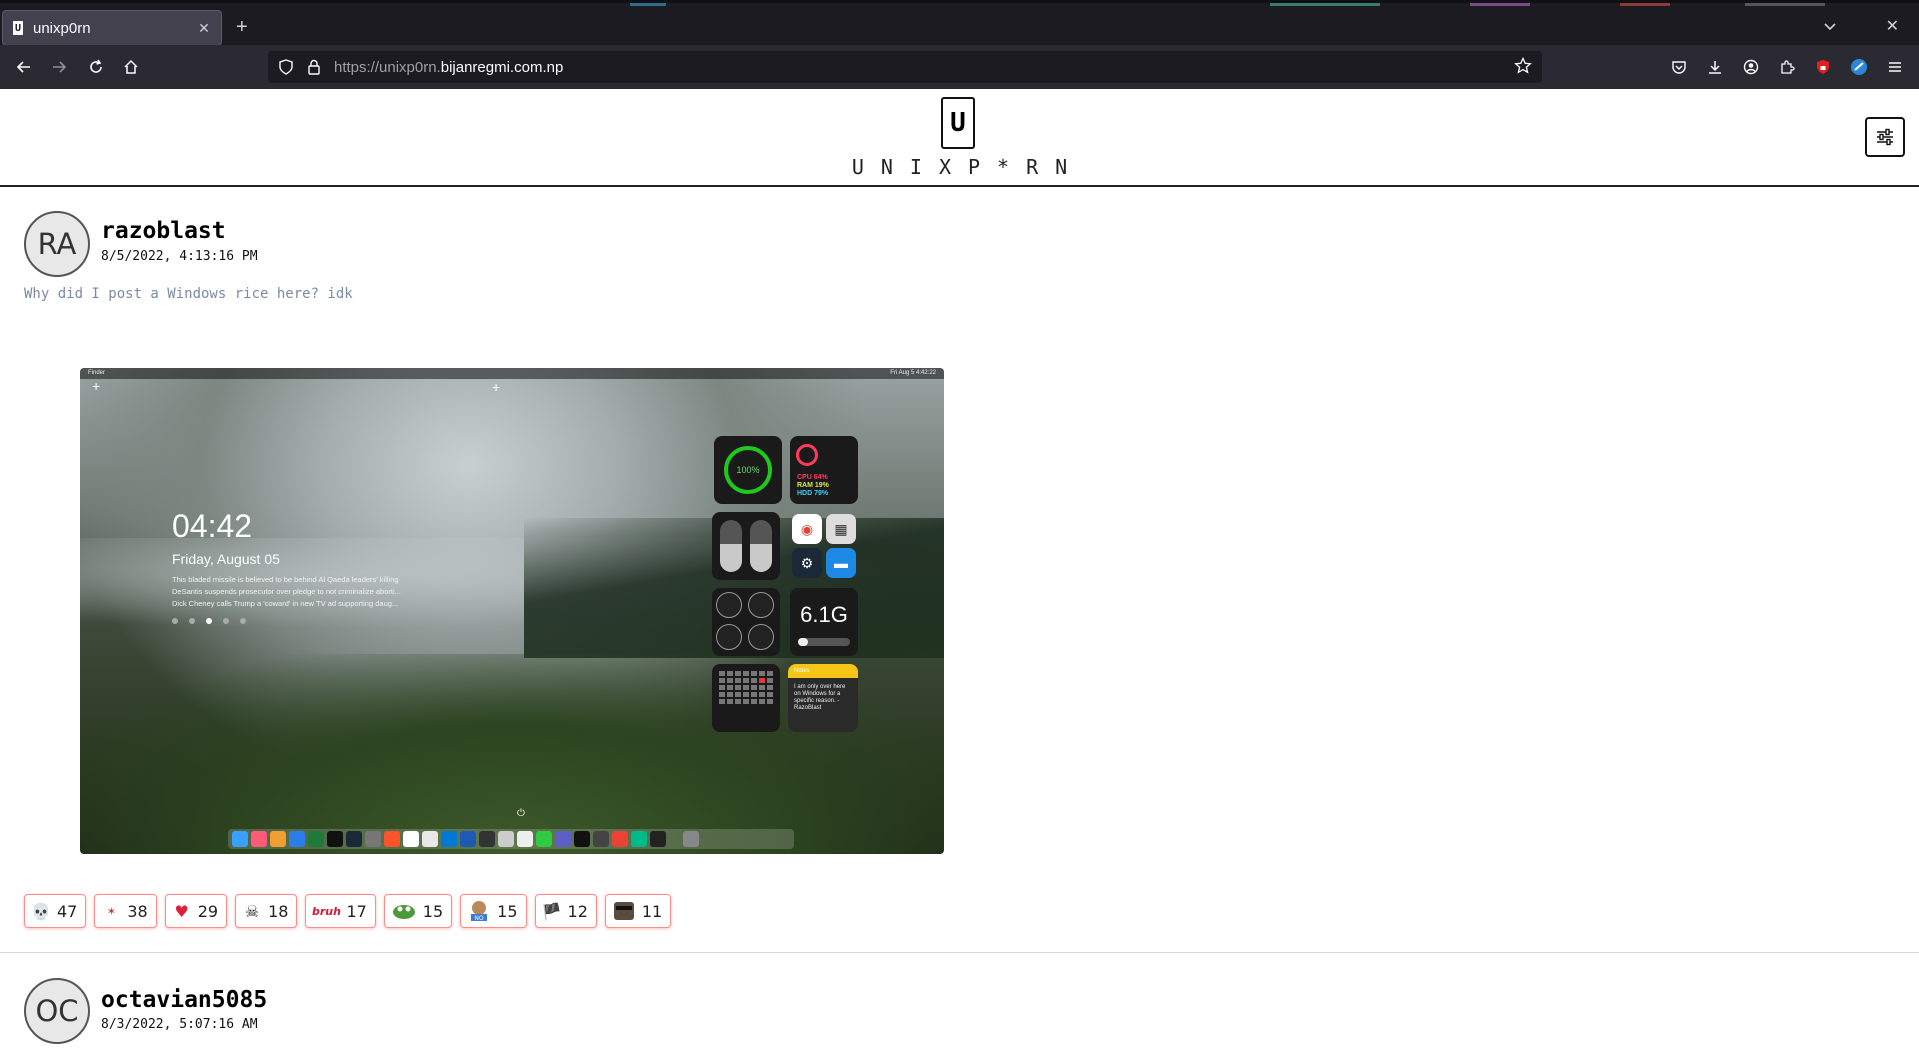 Image resolution: width=1919 pixels, height=1049 pixels. What do you see at coordinates (67, 911) in the screenshot?
I see `reaction-count: 47` at bounding box center [67, 911].